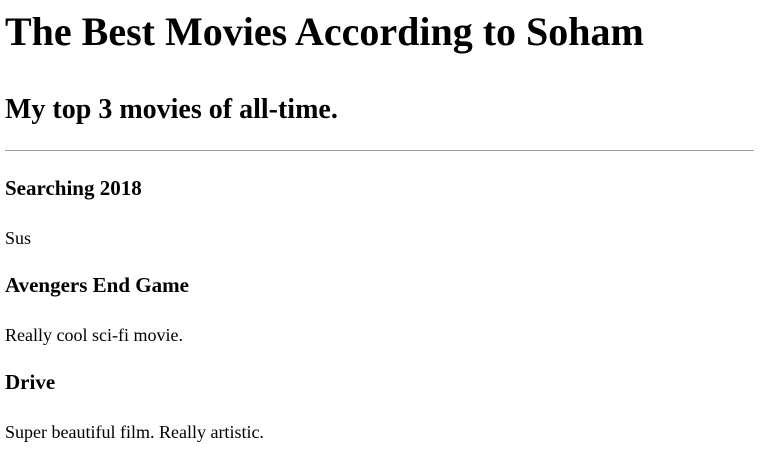 This screenshot has height=463, width=762. Describe the element at coordinates (97, 285) in the screenshot. I see `movie-title: Avengers End Game` at that location.